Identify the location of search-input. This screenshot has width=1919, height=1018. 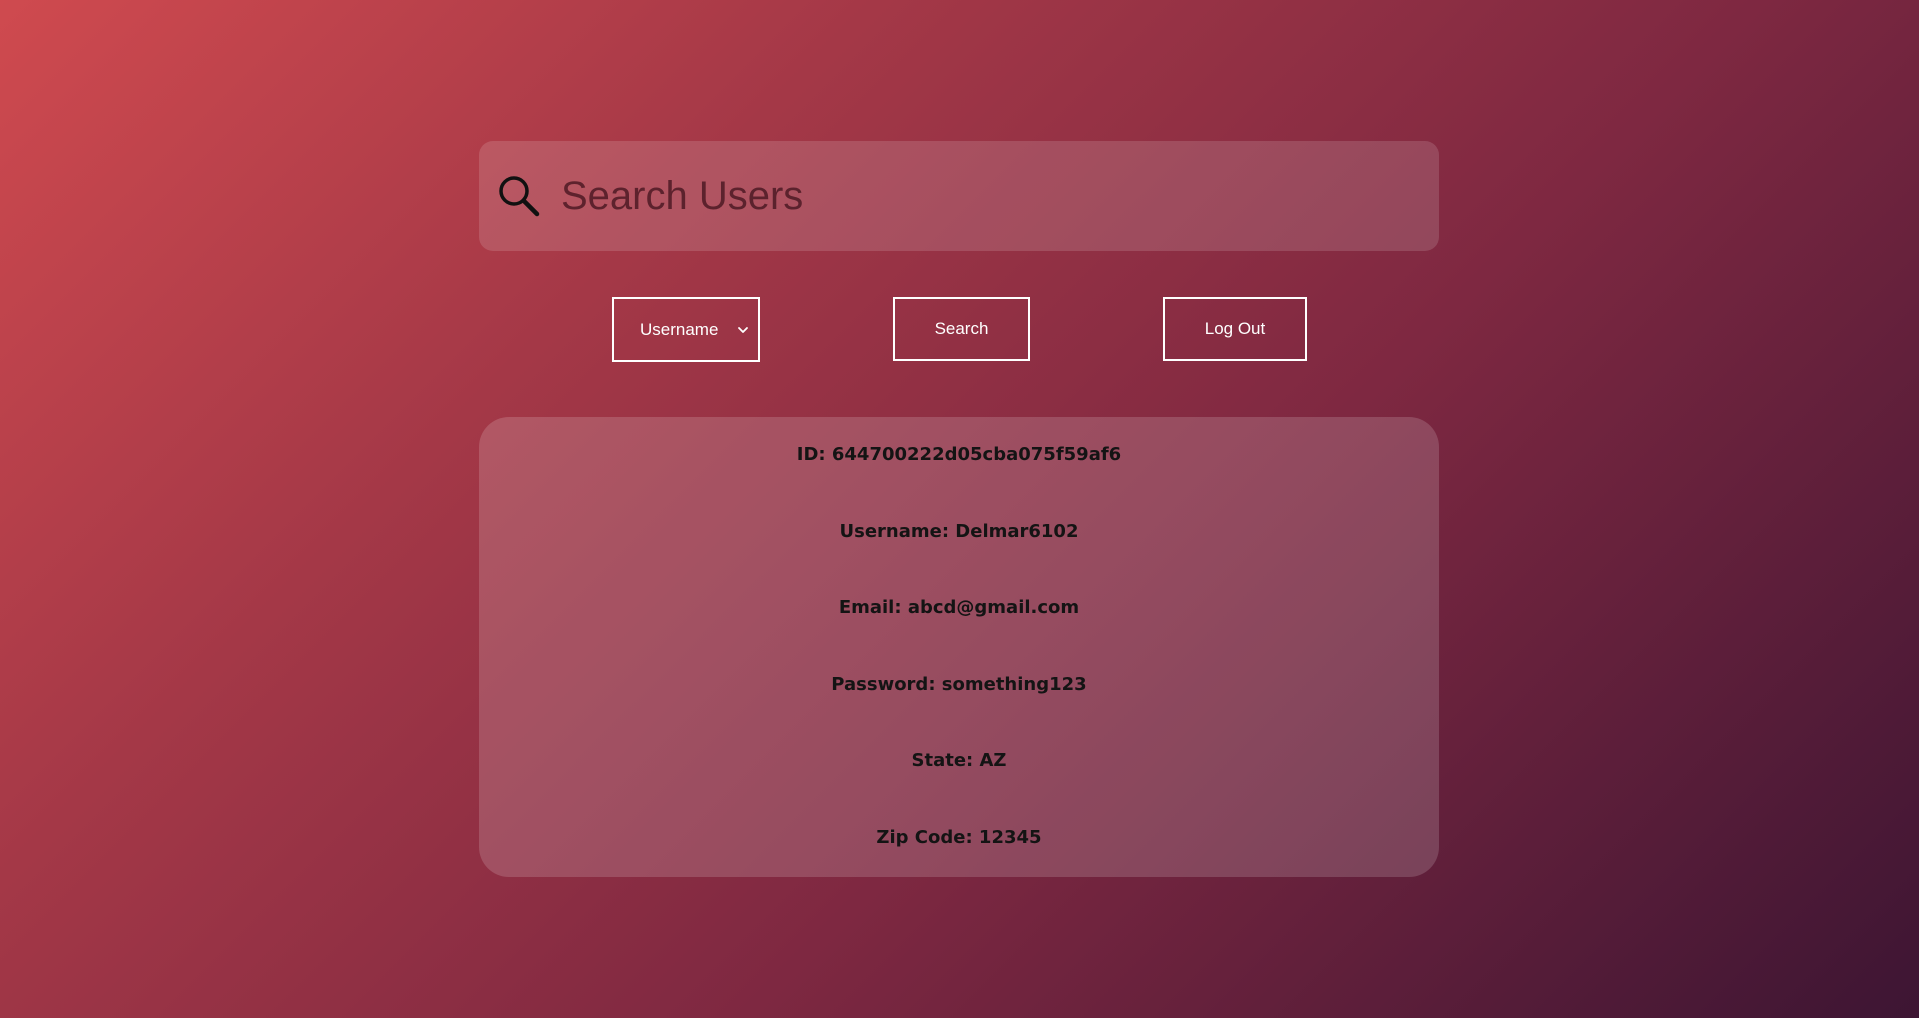
(971, 196).